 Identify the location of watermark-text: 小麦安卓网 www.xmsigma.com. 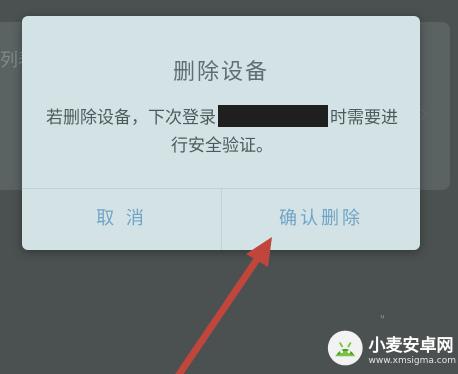
(412, 348).